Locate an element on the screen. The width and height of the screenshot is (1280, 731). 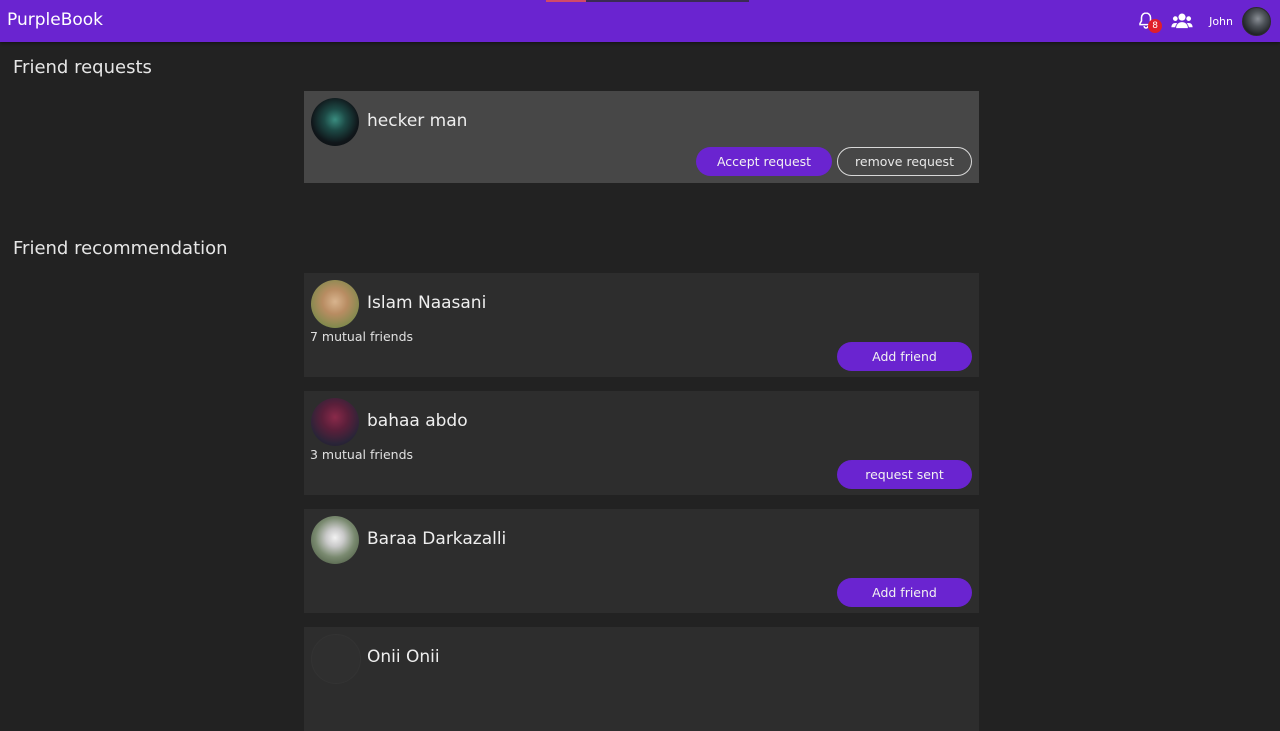
friend-requests-heading: Friend requests is located at coordinates (82, 67).